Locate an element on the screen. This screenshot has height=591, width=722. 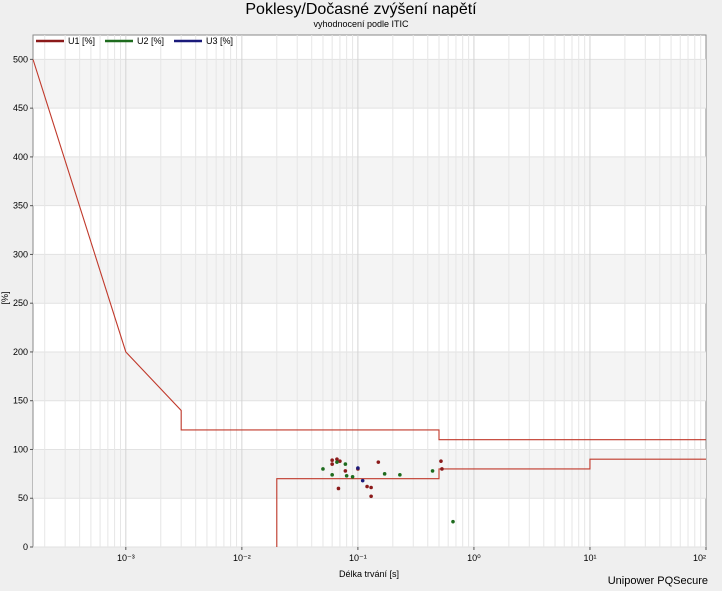
y-tick-label: 500 is located at coordinates (20, 59).